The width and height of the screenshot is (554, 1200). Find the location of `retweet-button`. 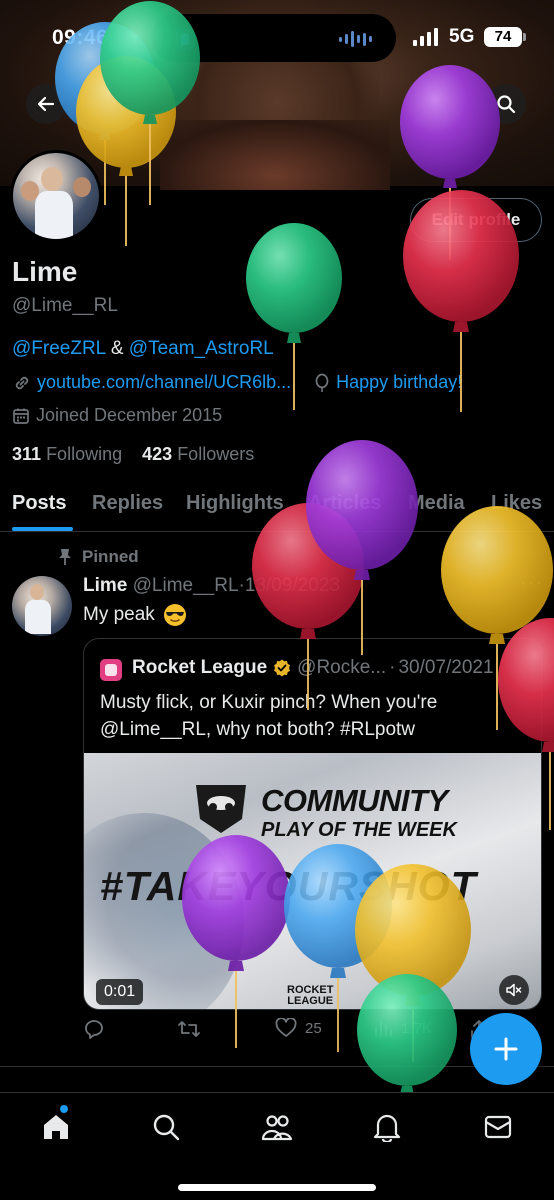

retweet-button is located at coordinates (193, 1029).